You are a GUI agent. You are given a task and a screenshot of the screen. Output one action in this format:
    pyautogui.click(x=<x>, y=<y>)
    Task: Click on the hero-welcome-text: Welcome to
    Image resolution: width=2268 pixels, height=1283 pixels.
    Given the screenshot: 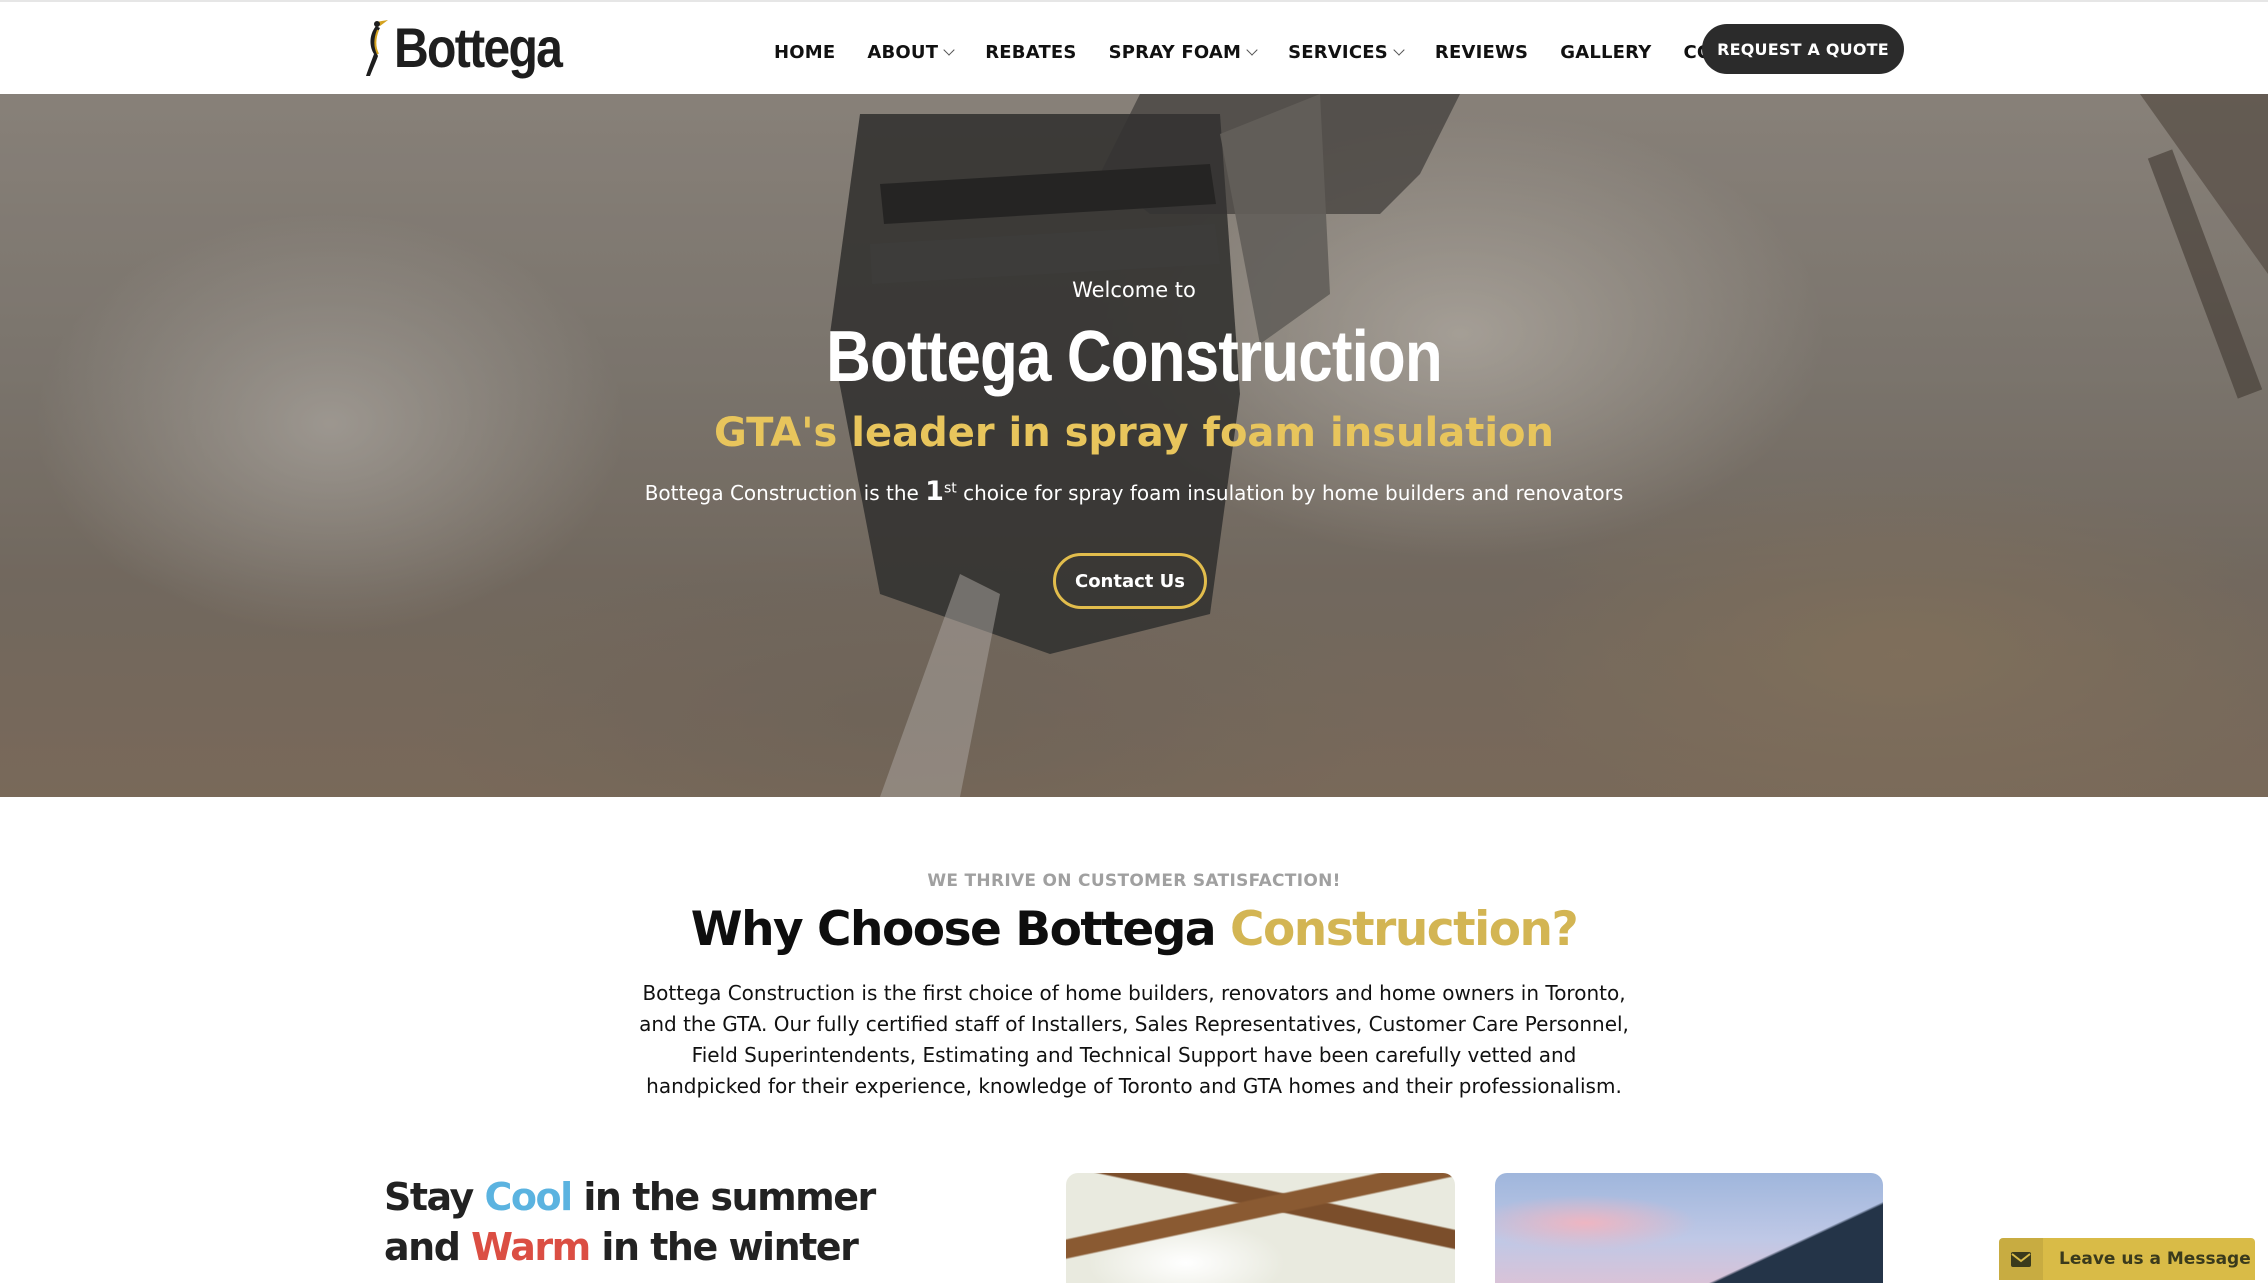 What is the action you would take?
    pyautogui.click(x=1134, y=290)
    